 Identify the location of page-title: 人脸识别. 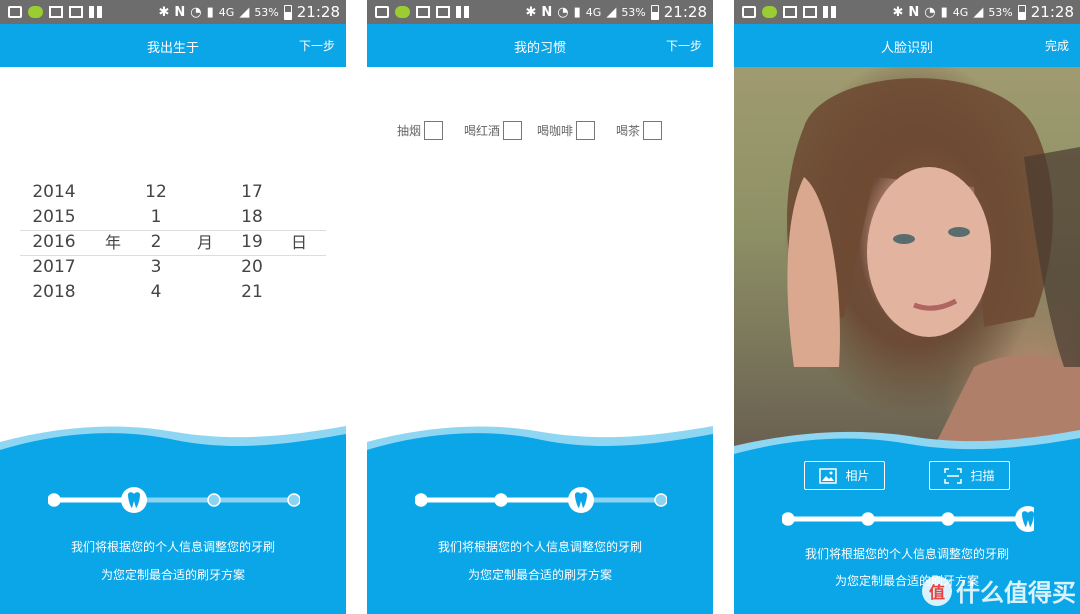
(906, 48).